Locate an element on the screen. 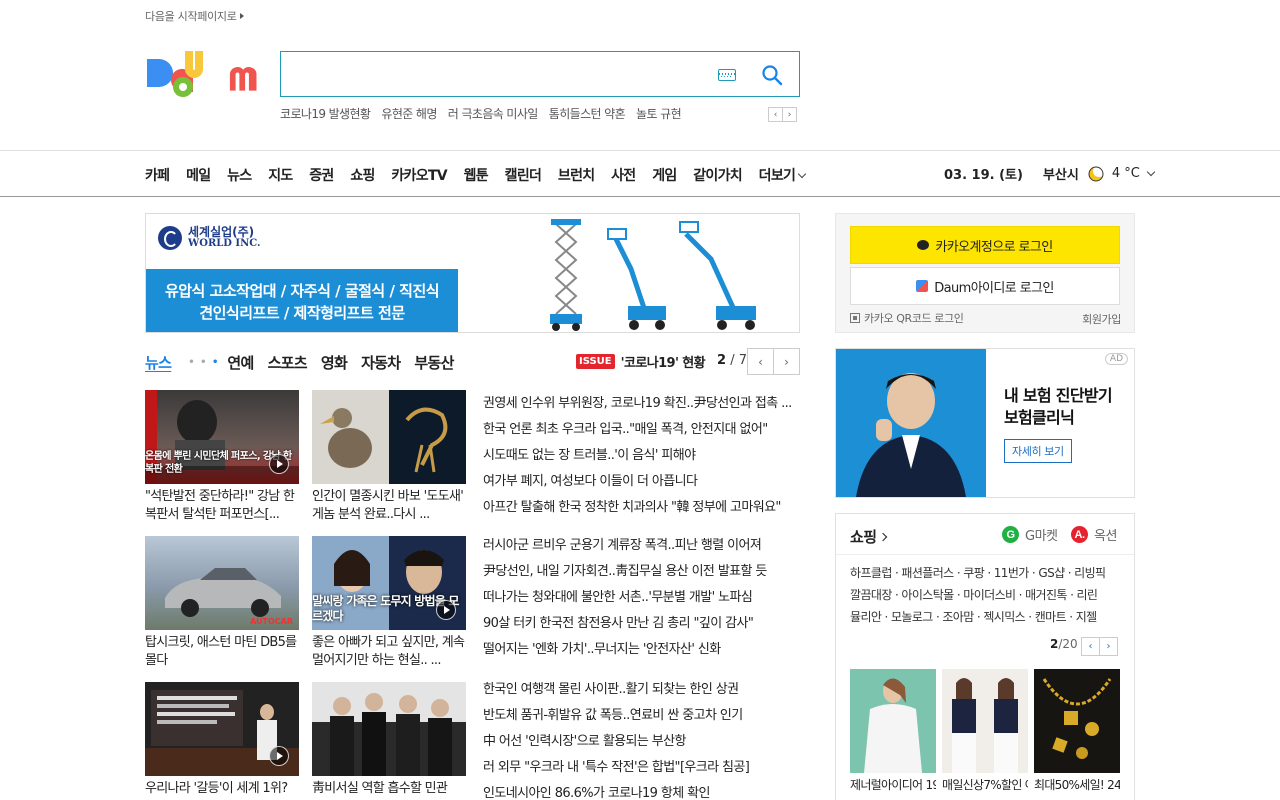  list-item: 尹당선인, 내일 기자회견..靑집무실 용산 이전 발표할 듯 is located at coordinates (640, 572).